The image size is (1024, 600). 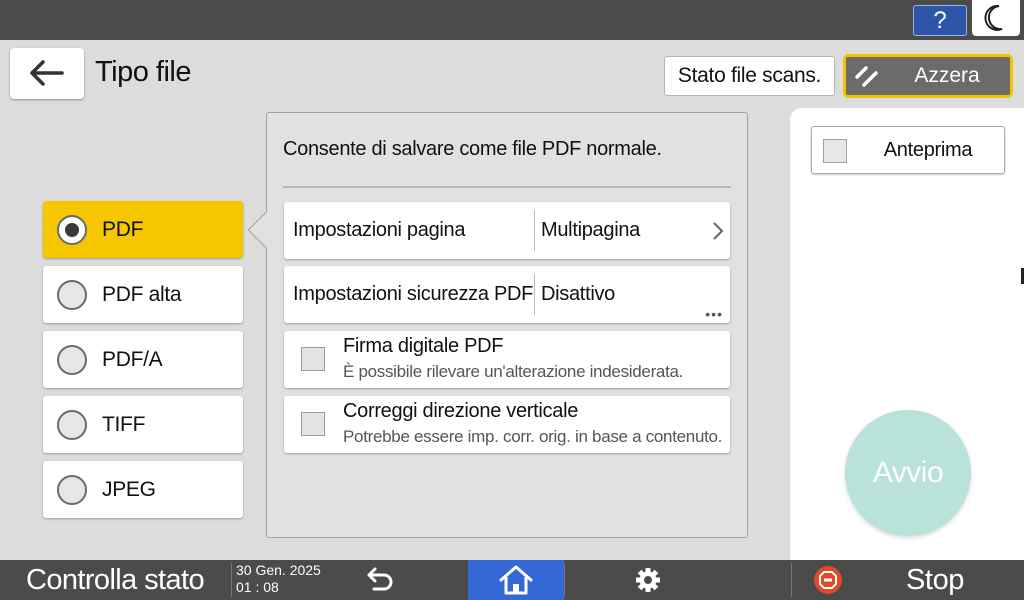 I want to click on stop-button-icon, so click(x=828, y=580).